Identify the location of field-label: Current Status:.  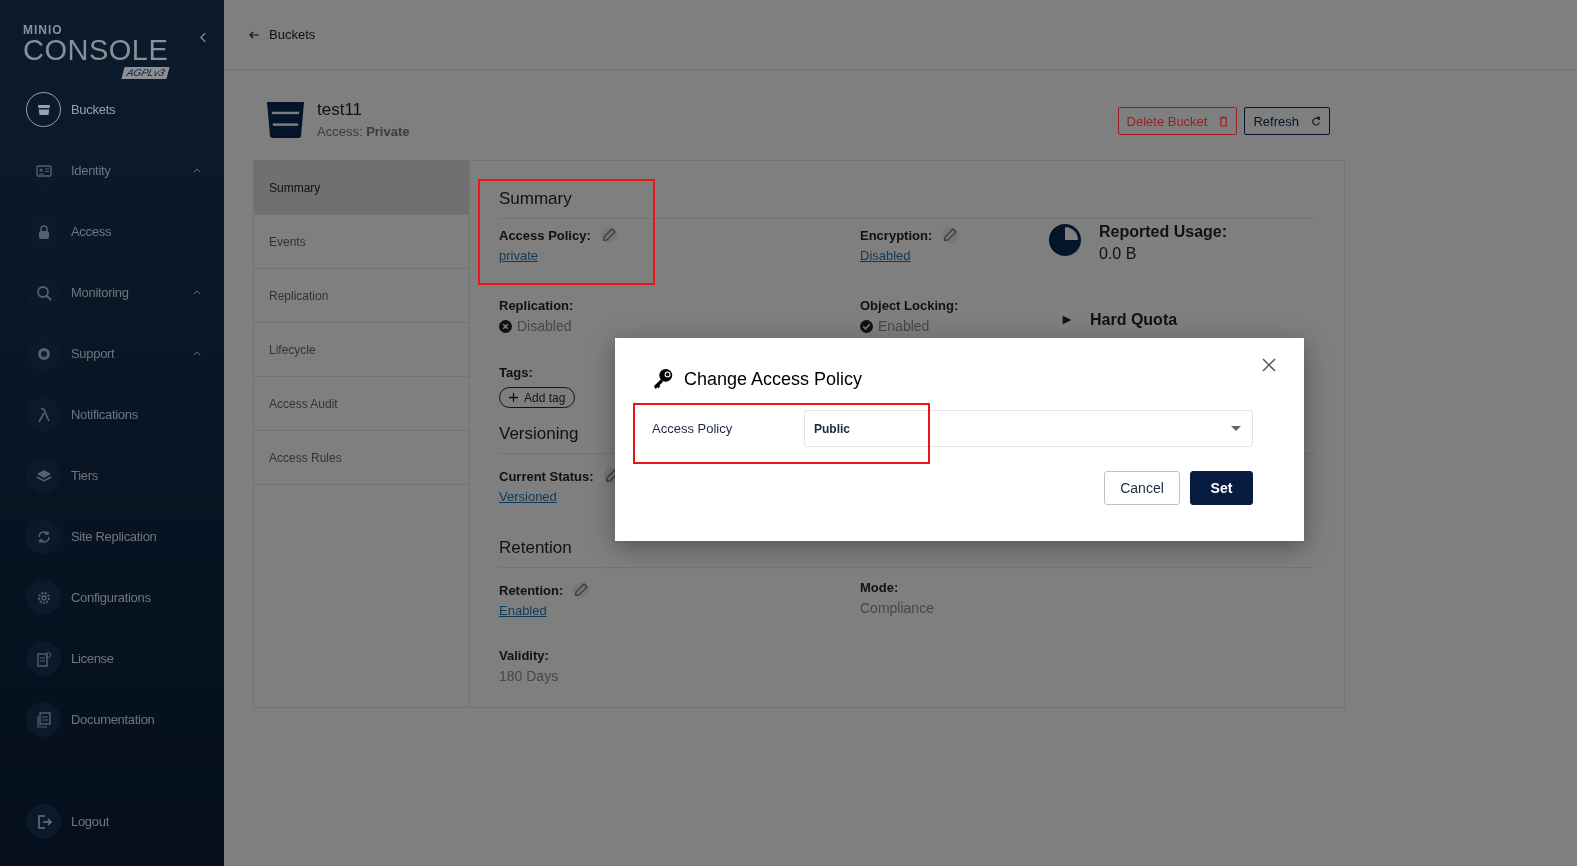
(546, 476).